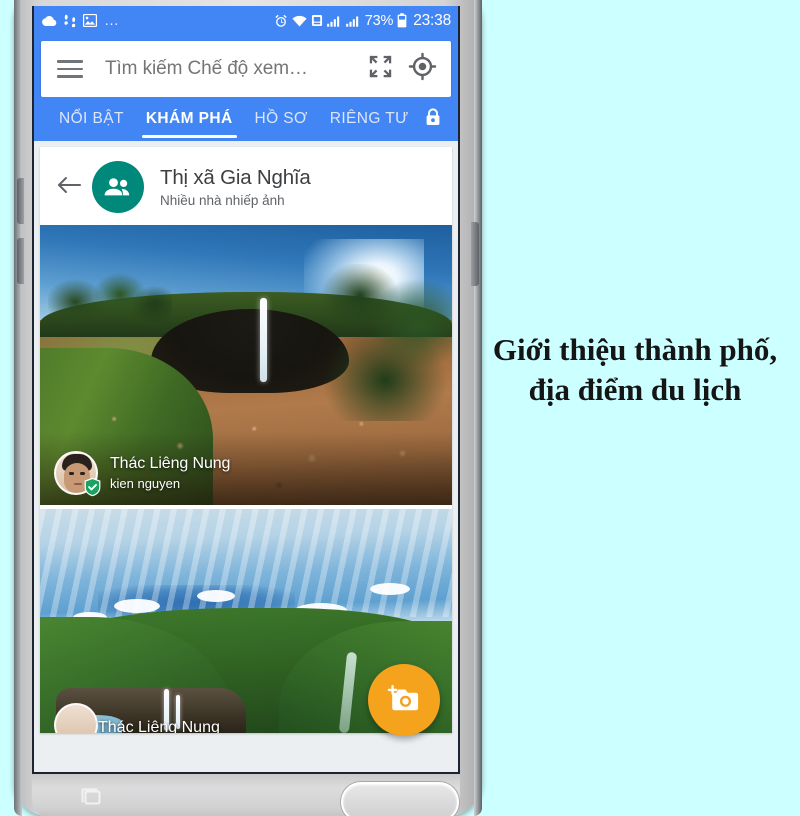 This screenshot has height=816, width=800. Describe the element at coordinates (316, 20) in the screenshot. I see `mobile-data-icon` at that location.